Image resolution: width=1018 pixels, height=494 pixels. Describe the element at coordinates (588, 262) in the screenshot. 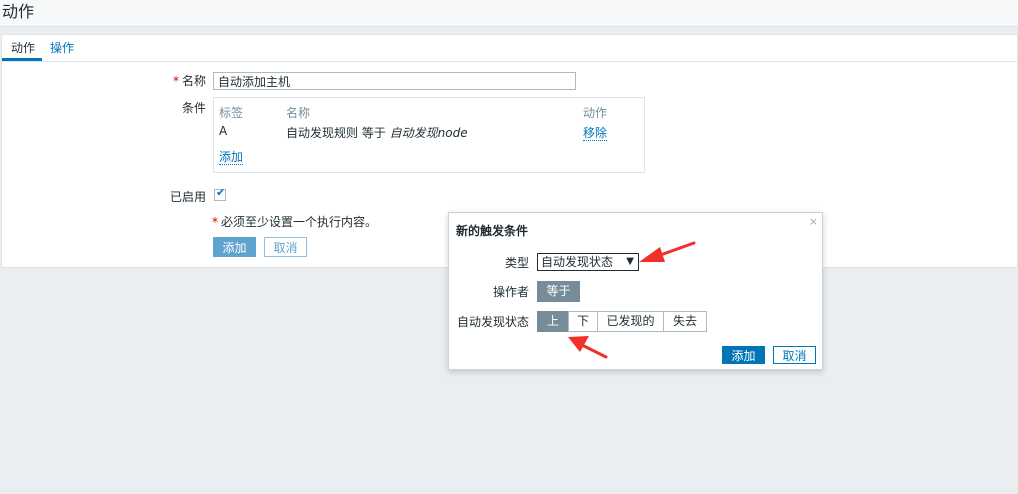

I see `type-select: 自动发现状态 ▼` at that location.